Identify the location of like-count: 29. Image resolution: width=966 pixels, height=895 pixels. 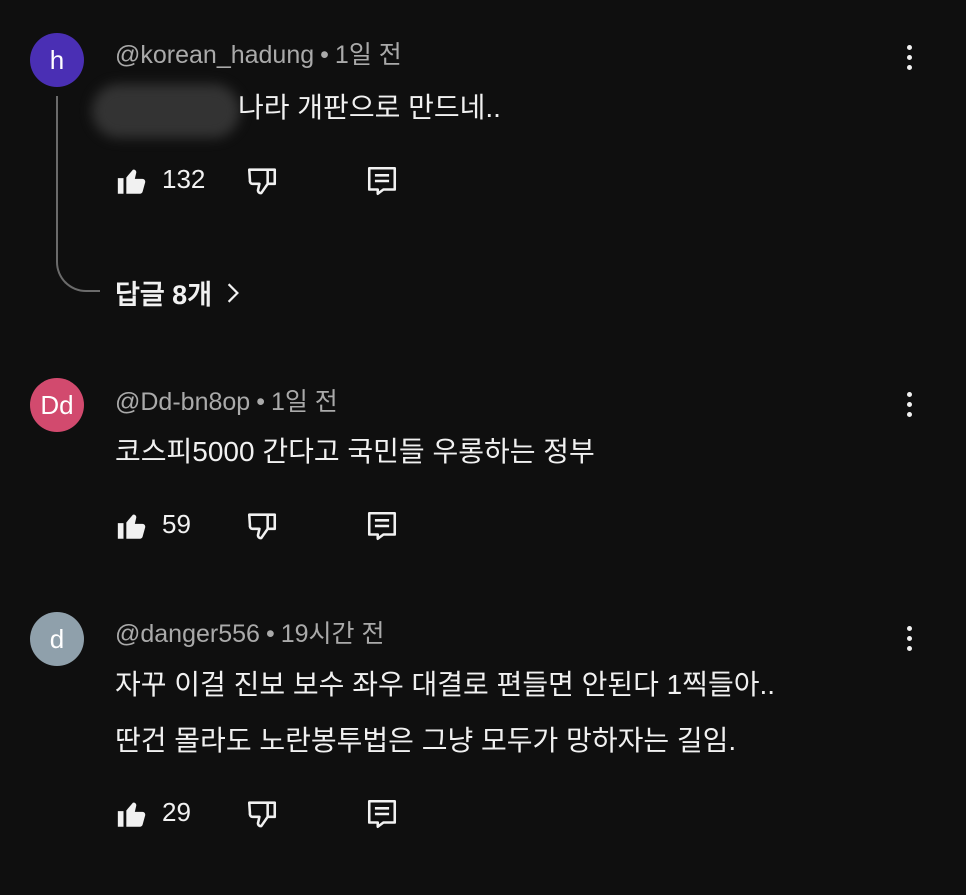
(176, 812).